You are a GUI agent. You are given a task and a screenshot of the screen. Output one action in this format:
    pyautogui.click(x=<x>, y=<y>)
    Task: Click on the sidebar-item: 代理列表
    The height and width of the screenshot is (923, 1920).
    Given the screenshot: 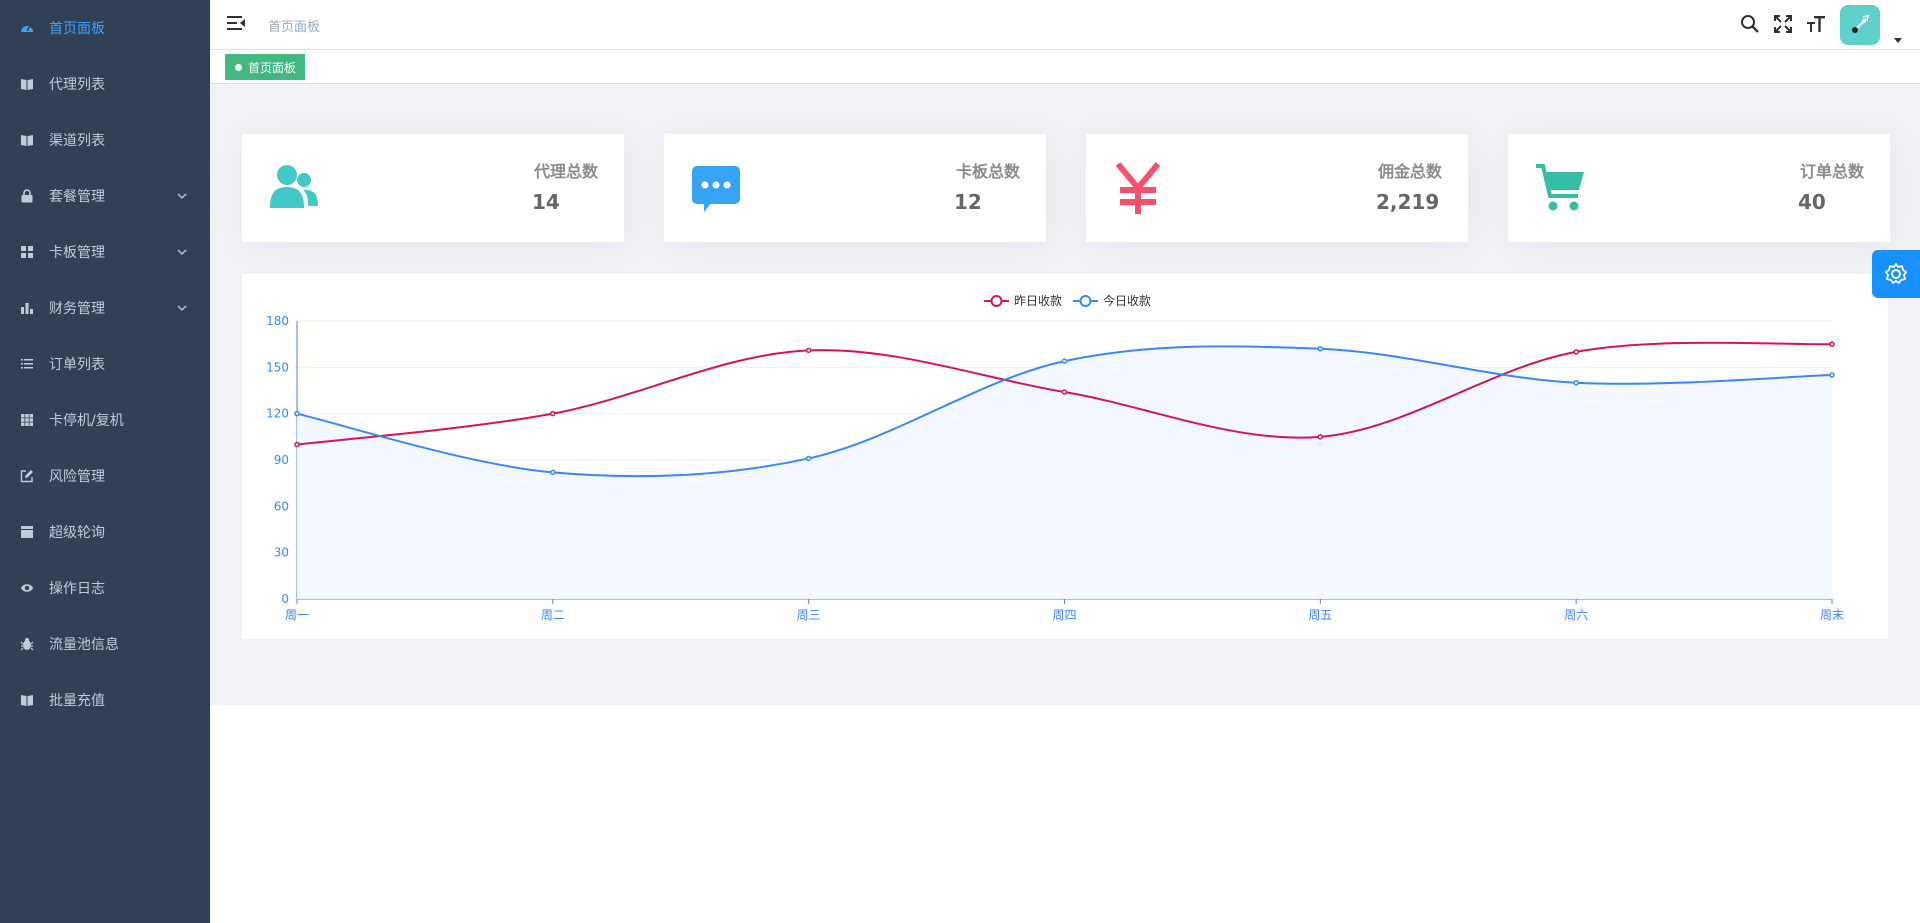 What is the action you would take?
    pyautogui.click(x=105, y=84)
    